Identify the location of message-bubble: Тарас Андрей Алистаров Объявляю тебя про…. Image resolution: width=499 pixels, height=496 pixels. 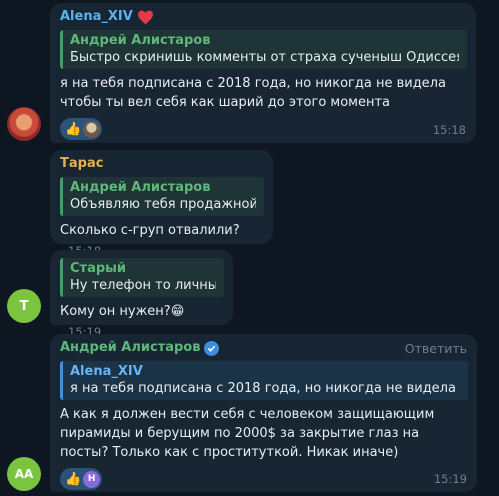
(161, 204).